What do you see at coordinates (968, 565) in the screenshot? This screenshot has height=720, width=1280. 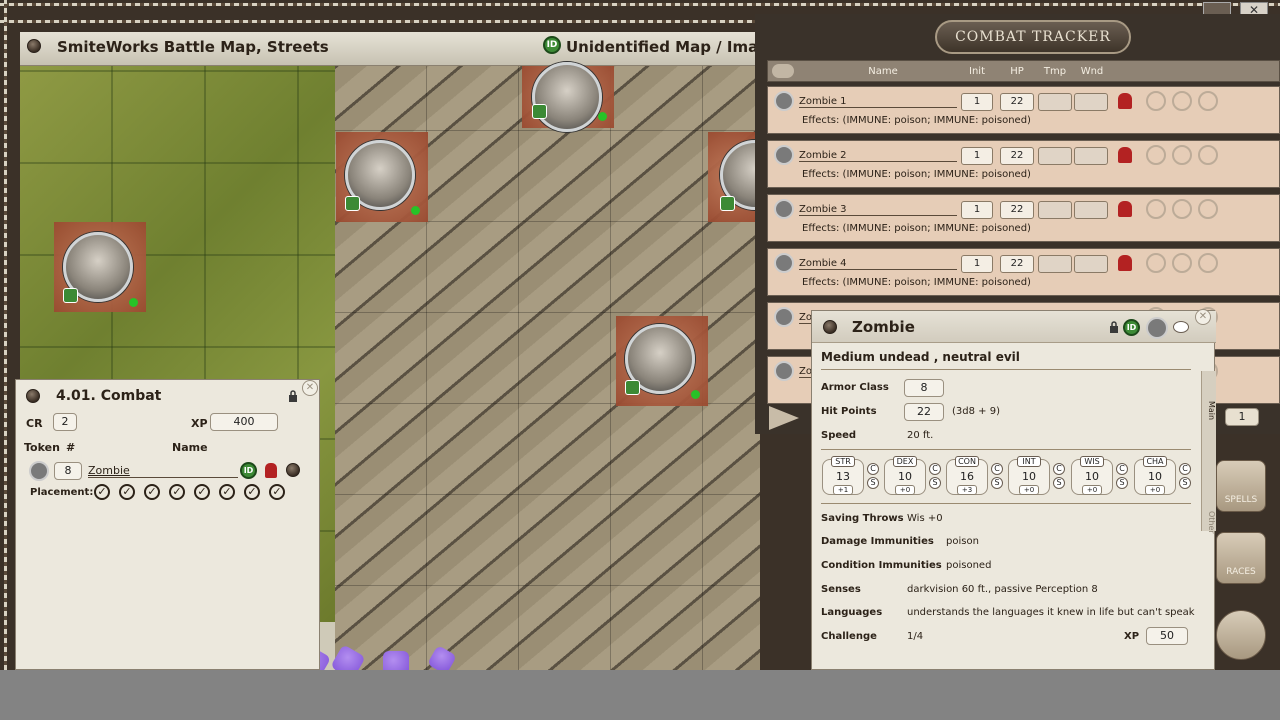 I see `condition-immunities-value: poisoned` at bounding box center [968, 565].